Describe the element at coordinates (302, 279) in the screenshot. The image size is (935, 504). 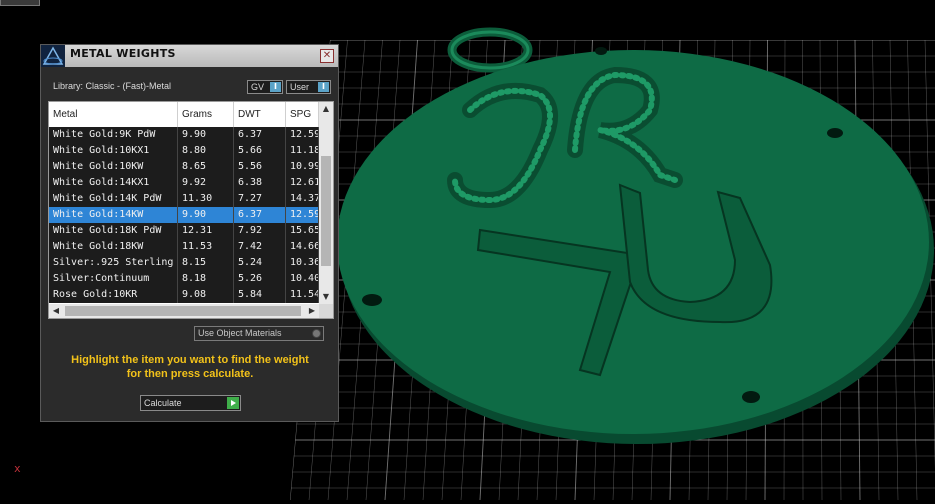
I see `spg-cell: 10.40` at that location.